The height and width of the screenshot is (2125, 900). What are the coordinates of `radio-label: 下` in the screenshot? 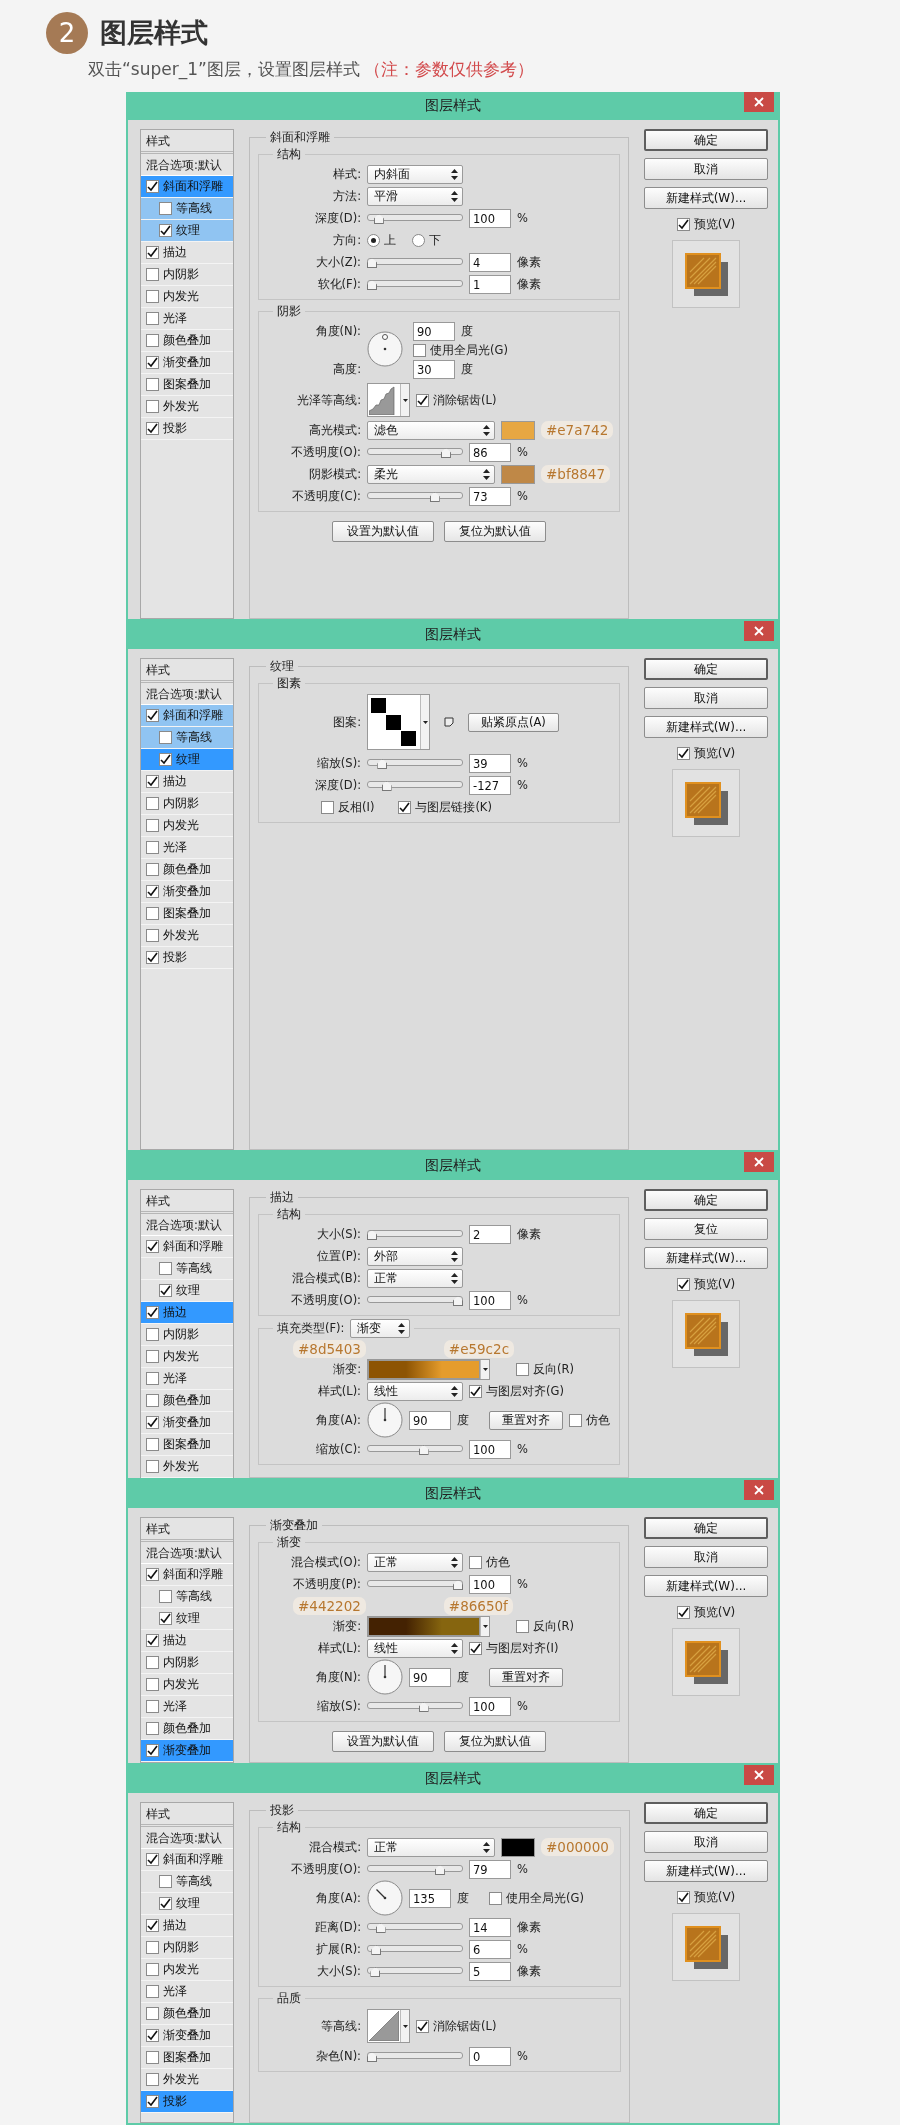 It's located at (435, 240).